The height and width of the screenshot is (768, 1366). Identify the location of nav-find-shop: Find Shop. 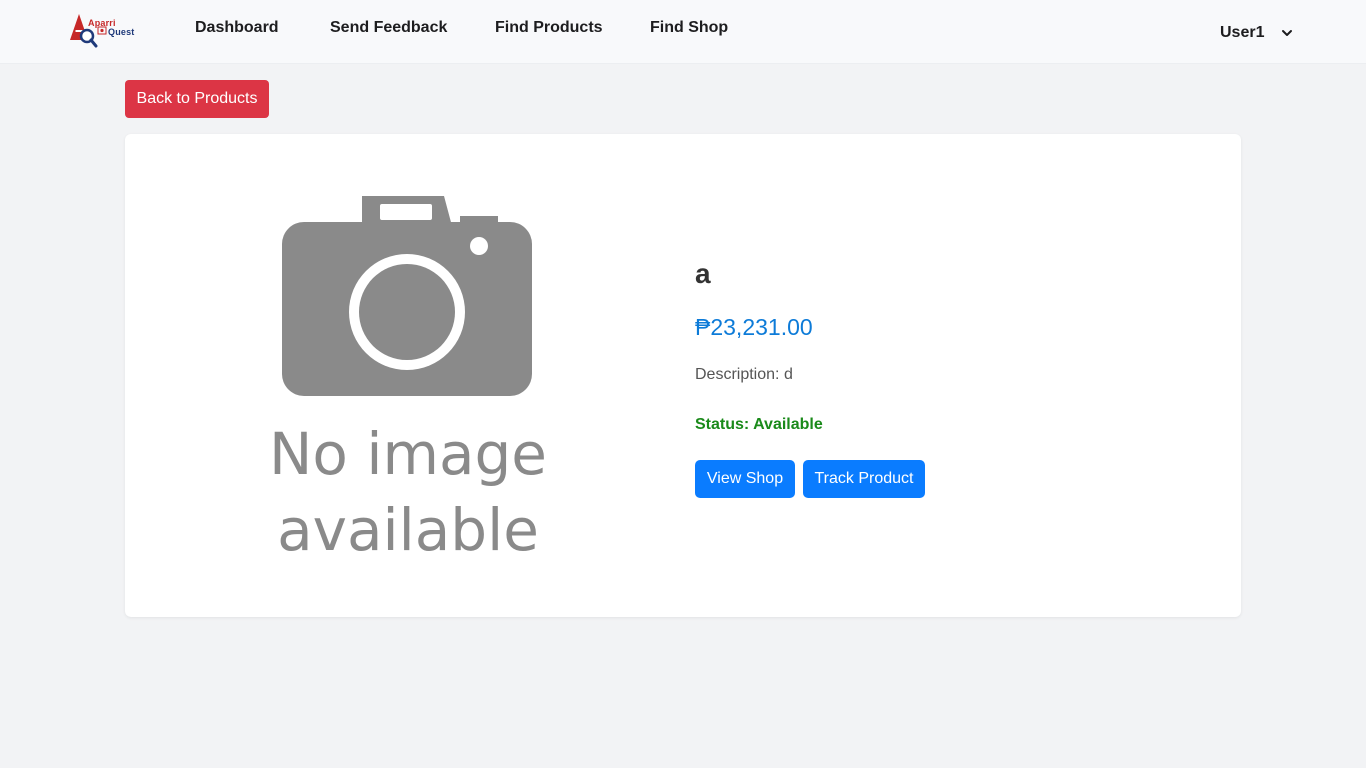
(689, 28).